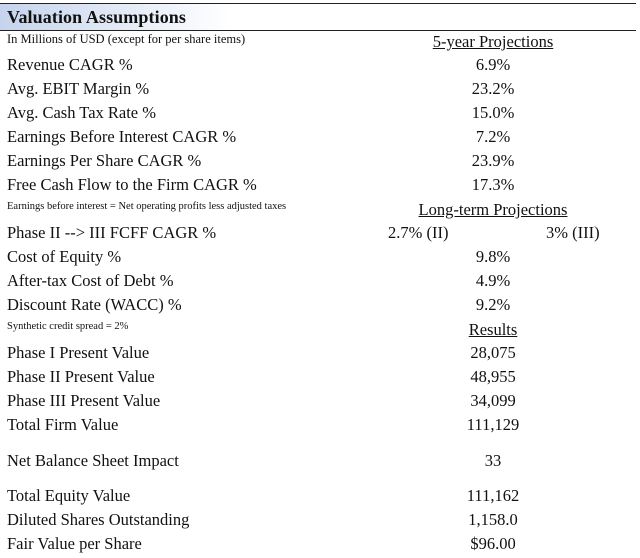 The height and width of the screenshot is (558, 640). What do you see at coordinates (493, 495) in the screenshot?
I see `row-value: 111,162` at bounding box center [493, 495].